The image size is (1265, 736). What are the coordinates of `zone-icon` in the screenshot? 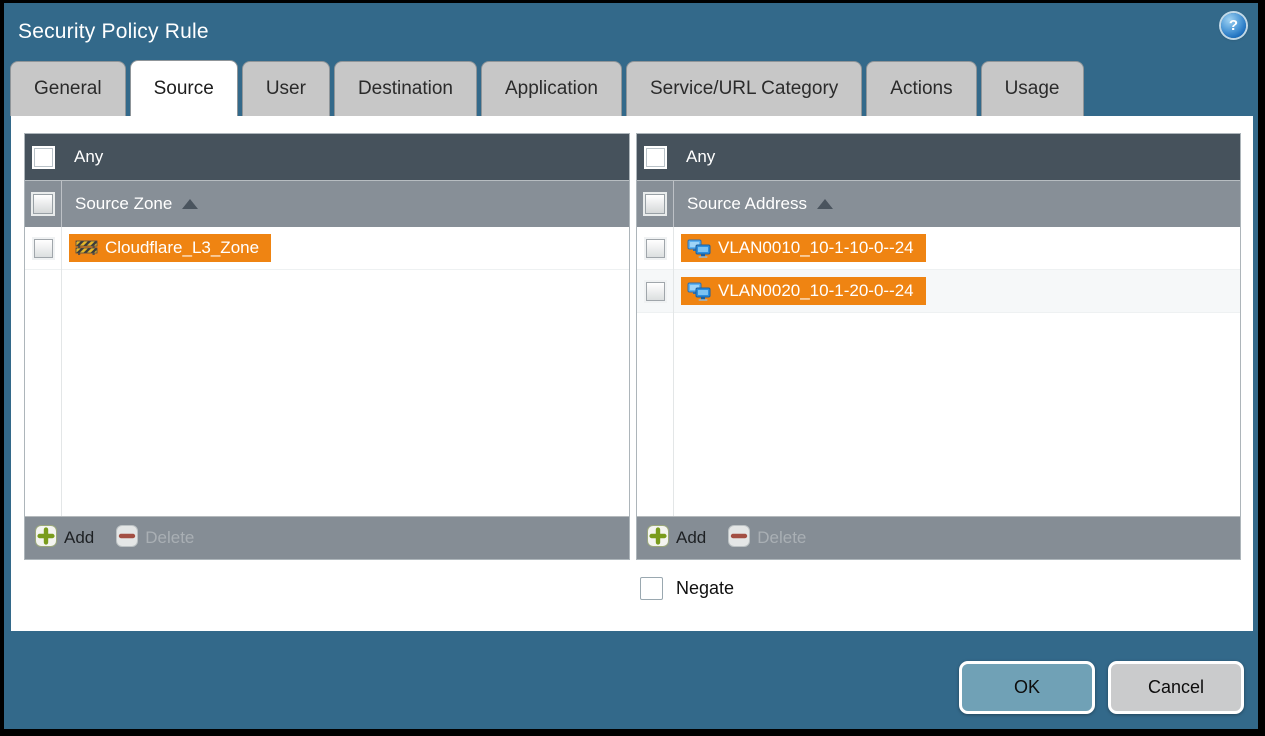 It's located at (86, 248).